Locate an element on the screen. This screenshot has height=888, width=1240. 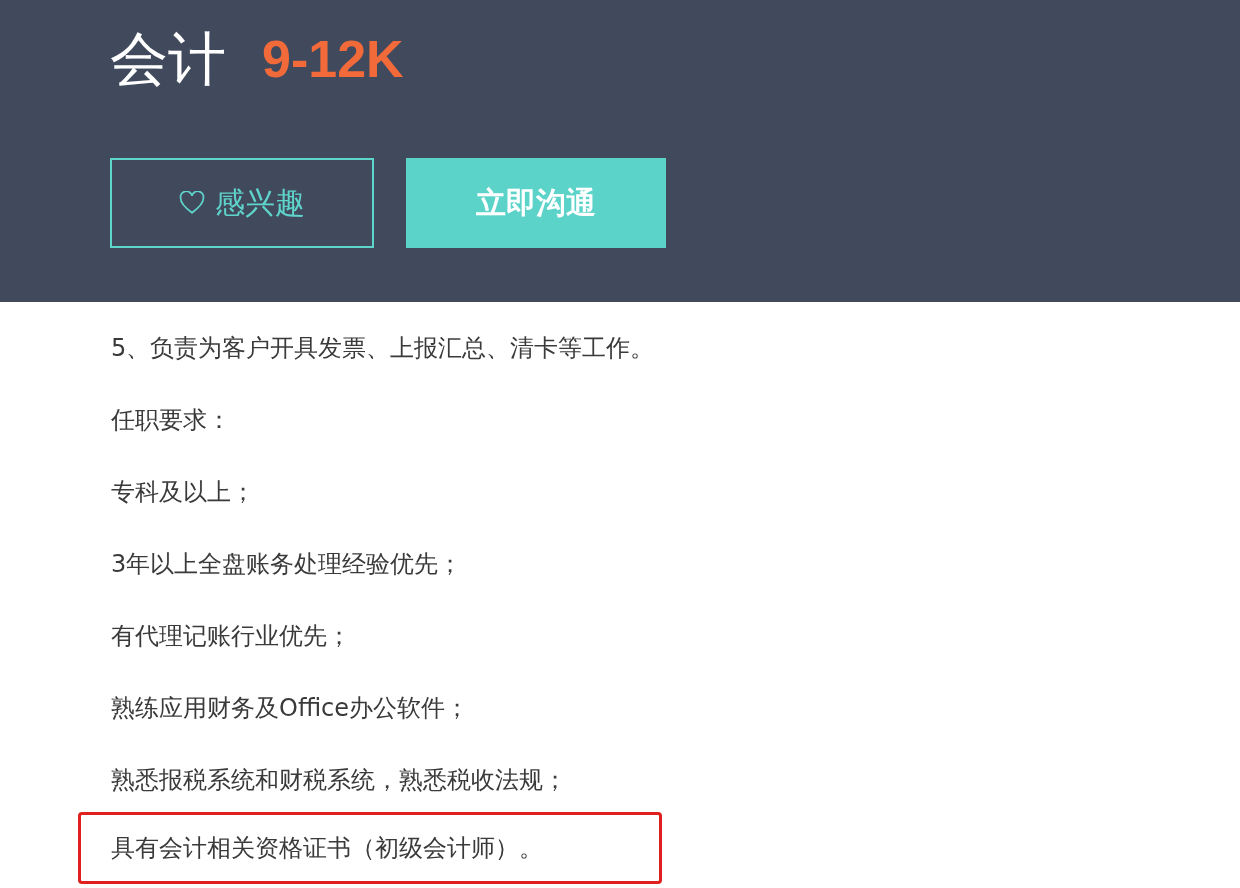
job-title: 会计 is located at coordinates (168, 59).